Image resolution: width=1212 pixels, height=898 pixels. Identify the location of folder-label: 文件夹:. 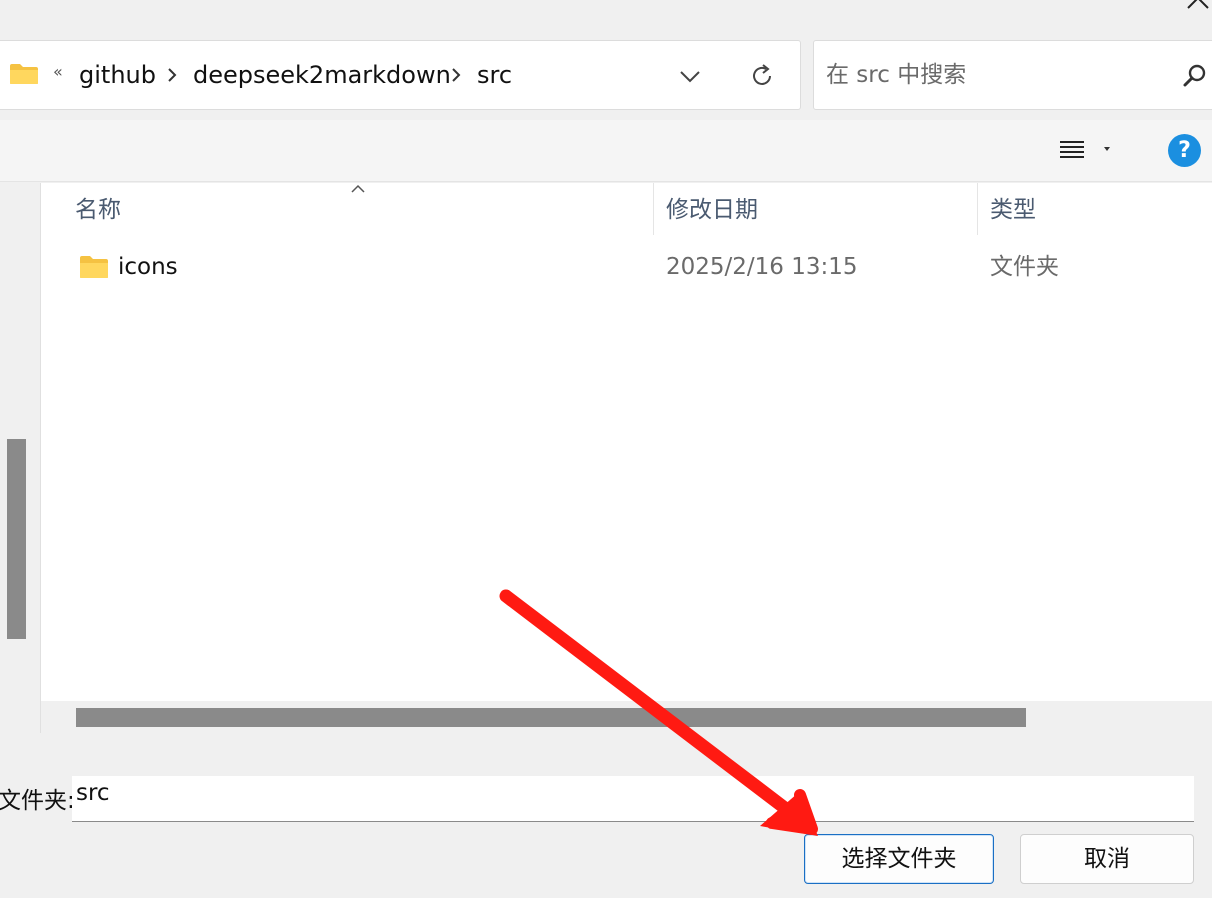
(37, 801).